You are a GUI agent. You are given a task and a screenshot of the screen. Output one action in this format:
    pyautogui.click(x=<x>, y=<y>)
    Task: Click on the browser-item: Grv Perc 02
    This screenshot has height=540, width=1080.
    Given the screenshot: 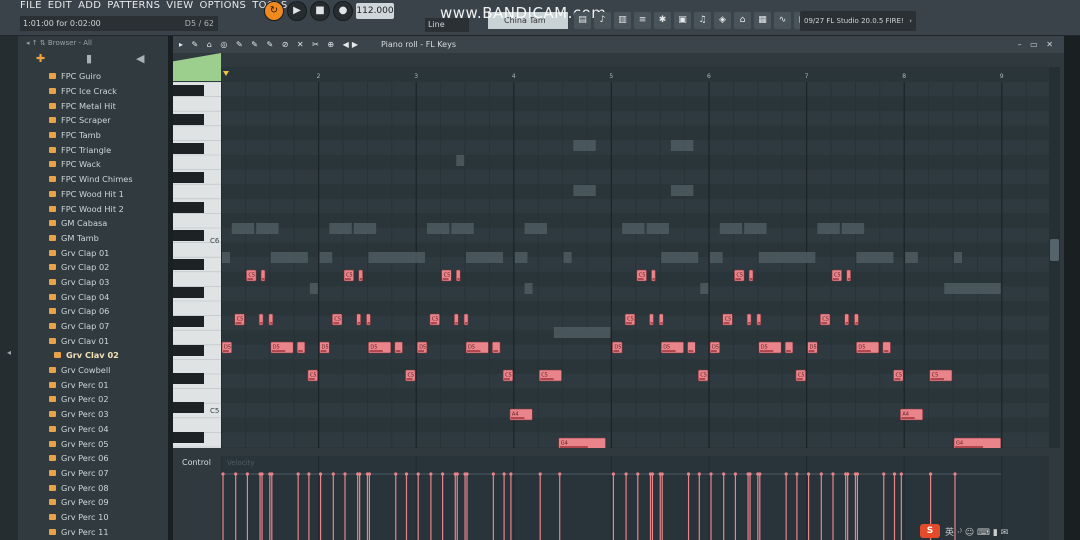 What is the action you would take?
    pyautogui.click(x=93, y=399)
    